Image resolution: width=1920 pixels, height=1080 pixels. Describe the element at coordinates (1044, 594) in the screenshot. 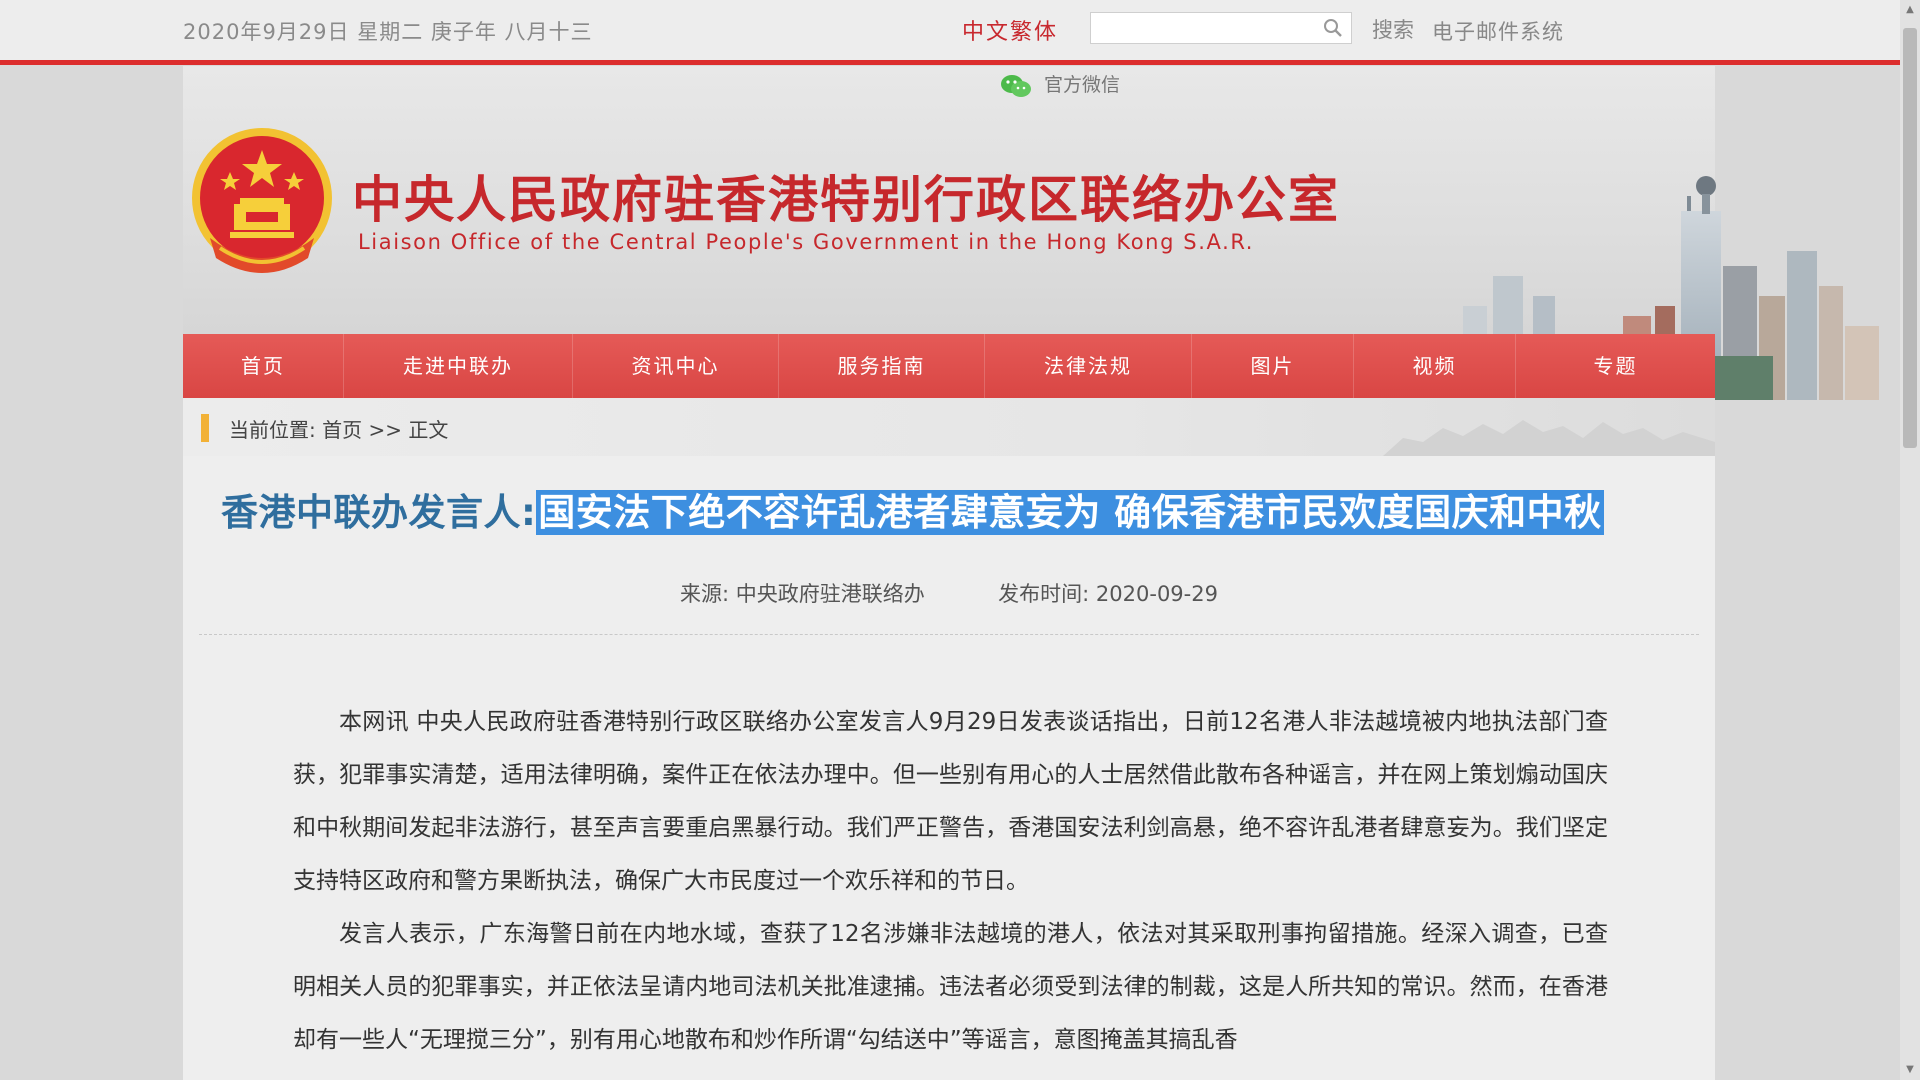

I see `publish-time-label: 发布时间:` at that location.